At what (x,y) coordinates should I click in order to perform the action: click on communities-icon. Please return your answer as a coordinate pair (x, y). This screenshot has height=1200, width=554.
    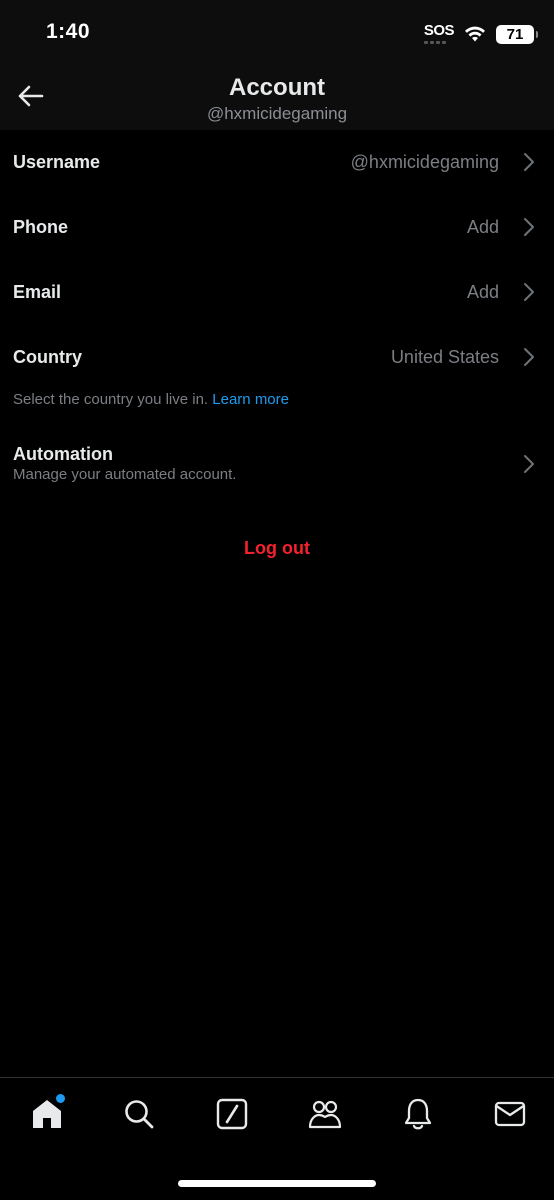
    Looking at the image, I should click on (325, 1114).